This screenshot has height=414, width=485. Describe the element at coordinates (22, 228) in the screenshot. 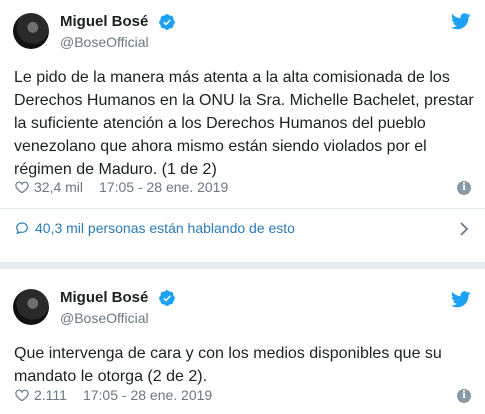

I see `reply-bubble-icon` at that location.